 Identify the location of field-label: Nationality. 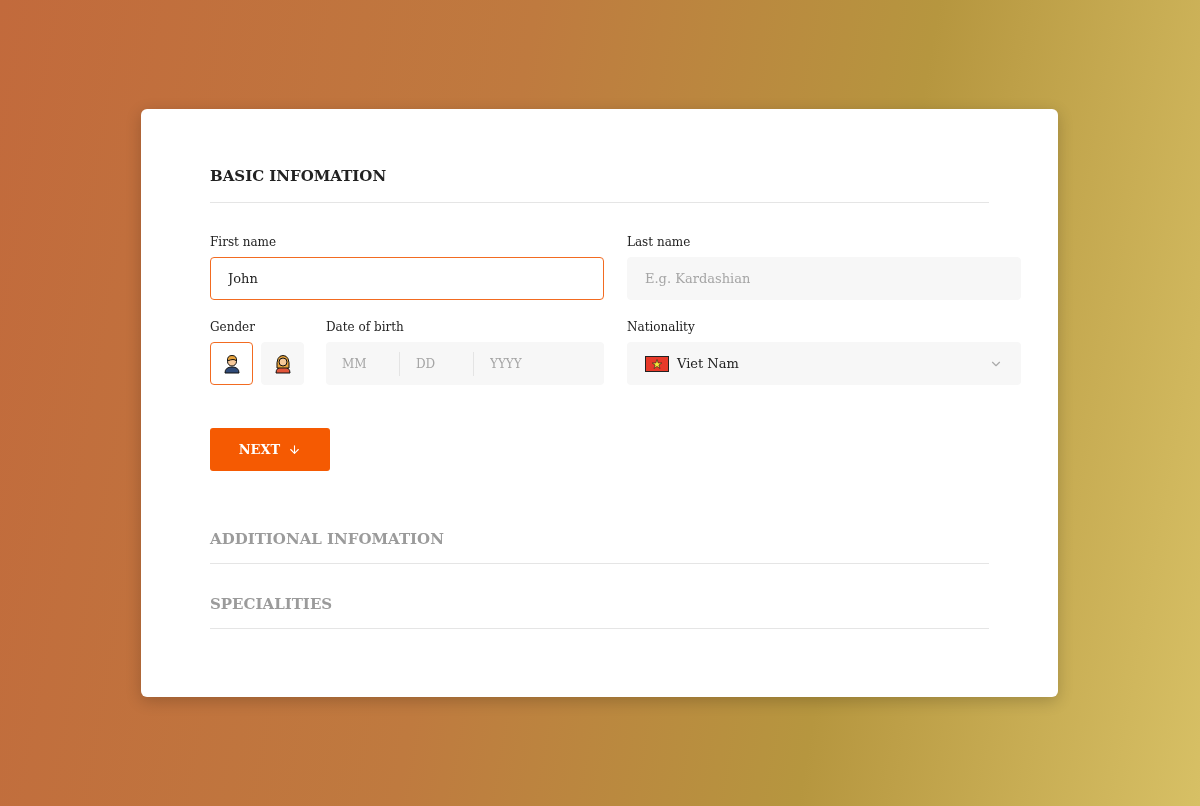
(661, 327).